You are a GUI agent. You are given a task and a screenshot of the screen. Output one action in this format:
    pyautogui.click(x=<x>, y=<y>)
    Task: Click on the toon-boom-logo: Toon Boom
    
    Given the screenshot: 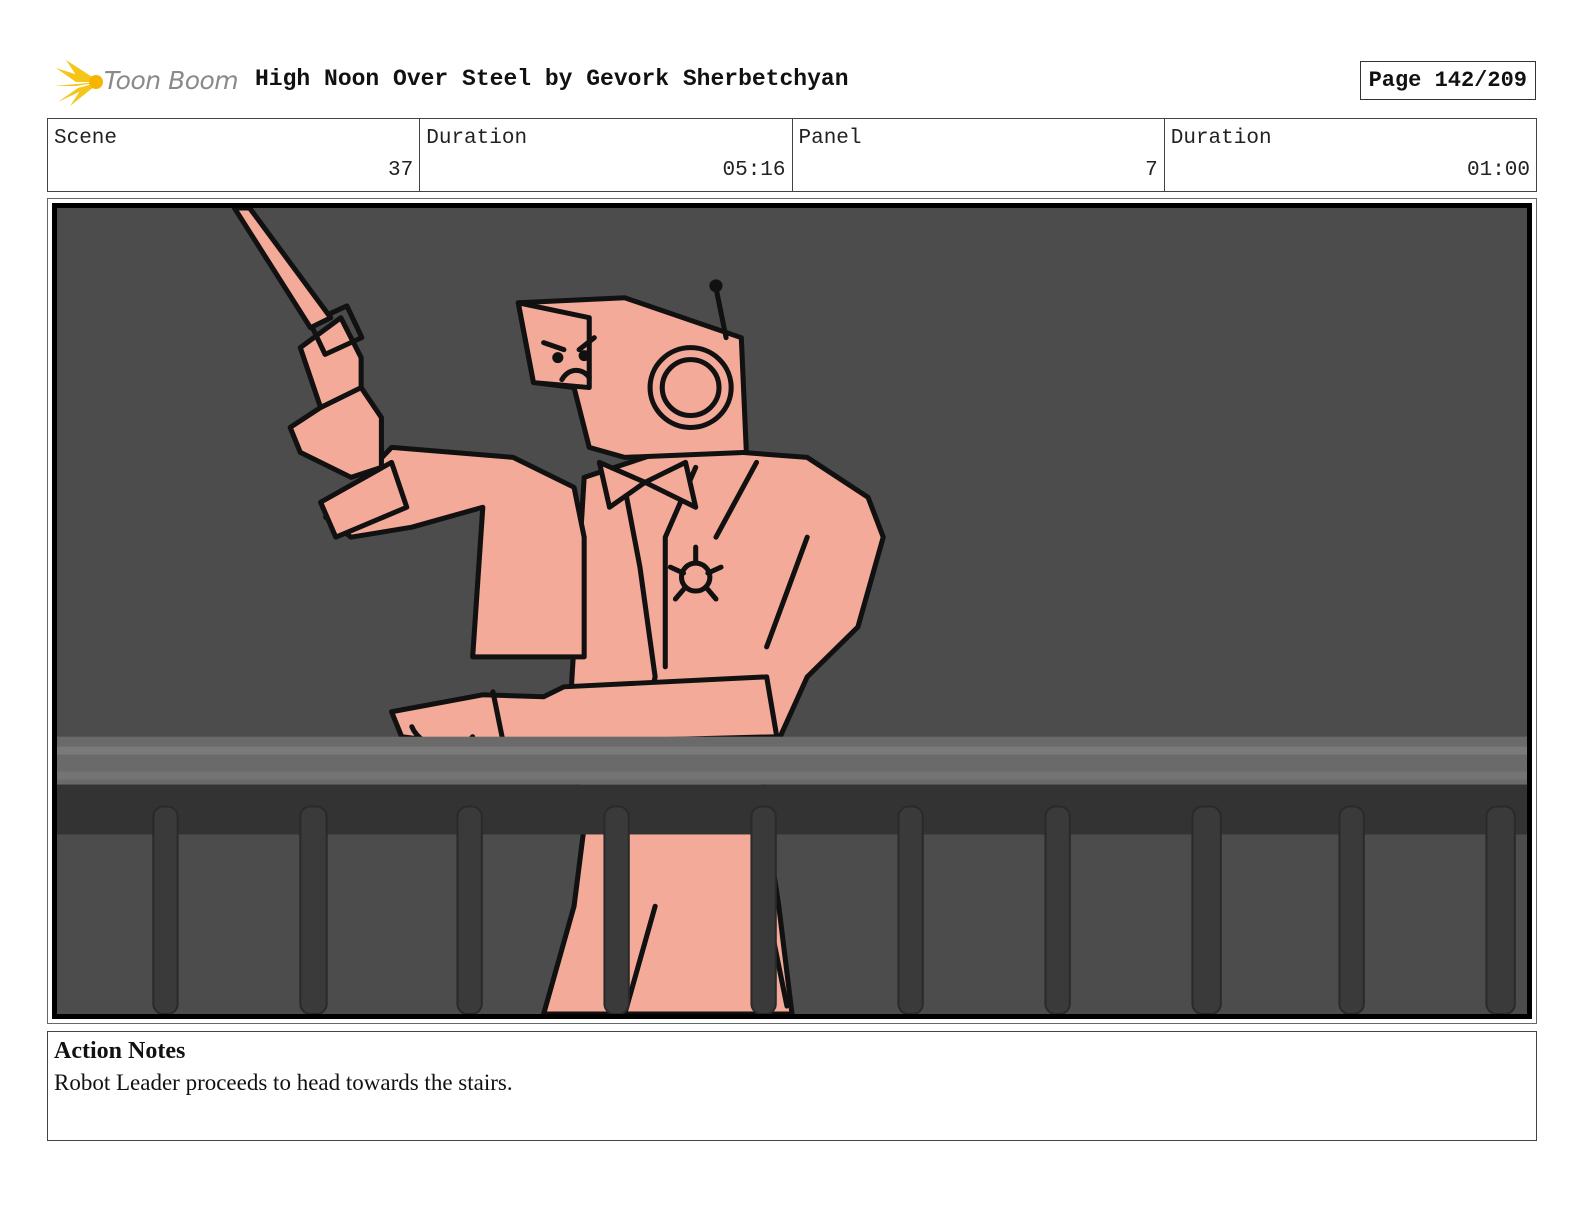 What is the action you would take?
    pyautogui.click(x=147, y=82)
    